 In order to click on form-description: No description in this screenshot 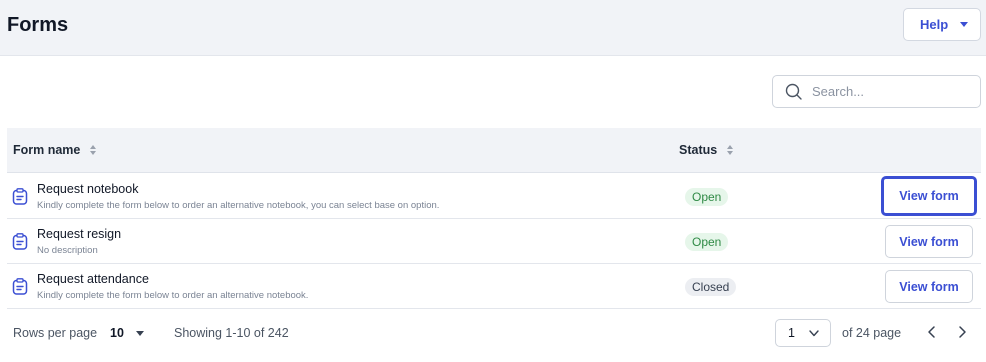, I will do `click(67, 250)`.